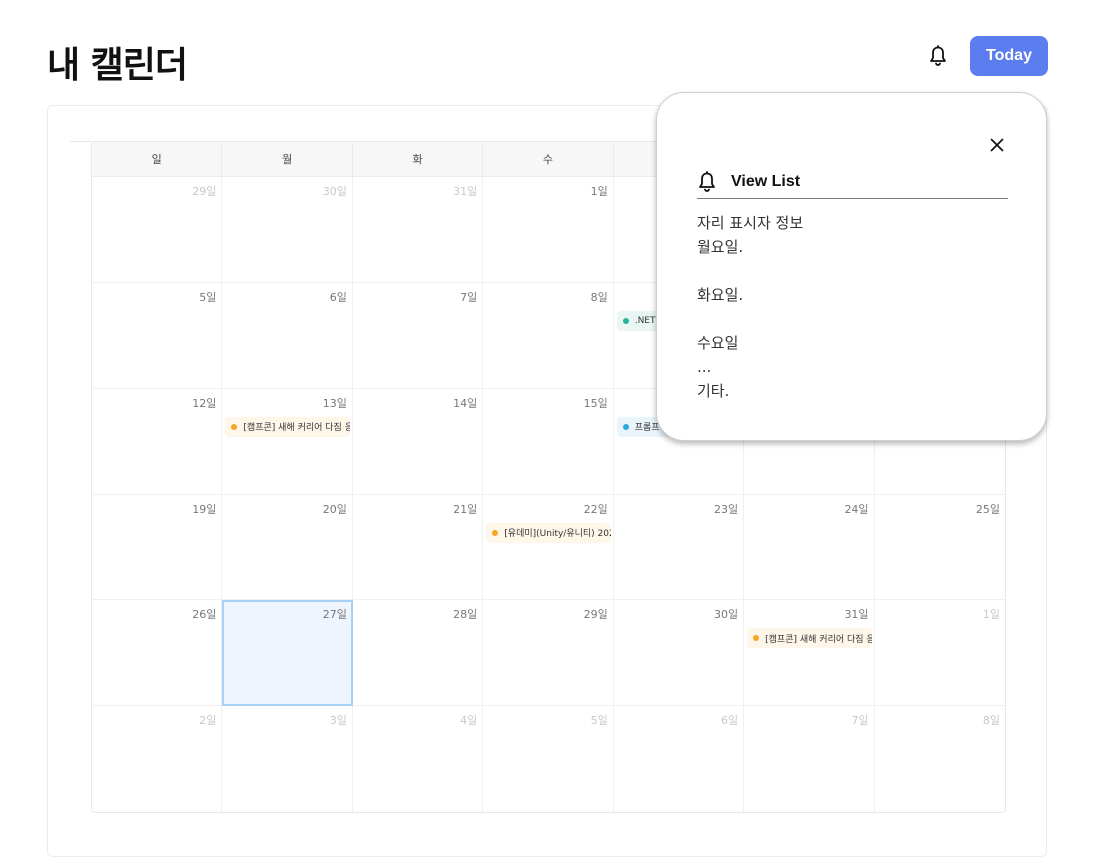 The width and height of the screenshot is (1102, 868). What do you see at coordinates (679, 547) in the screenshot?
I see `day-cell: 23일` at bounding box center [679, 547].